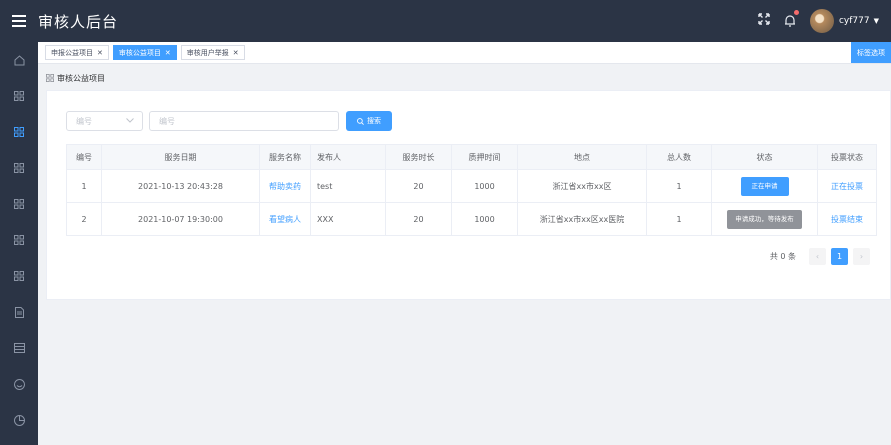 Image resolution: width=891 pixels, height=445 pixels. Describe the element at coordinates (84, 186) in the screenshot. I see `cell-id: 1` at that location.